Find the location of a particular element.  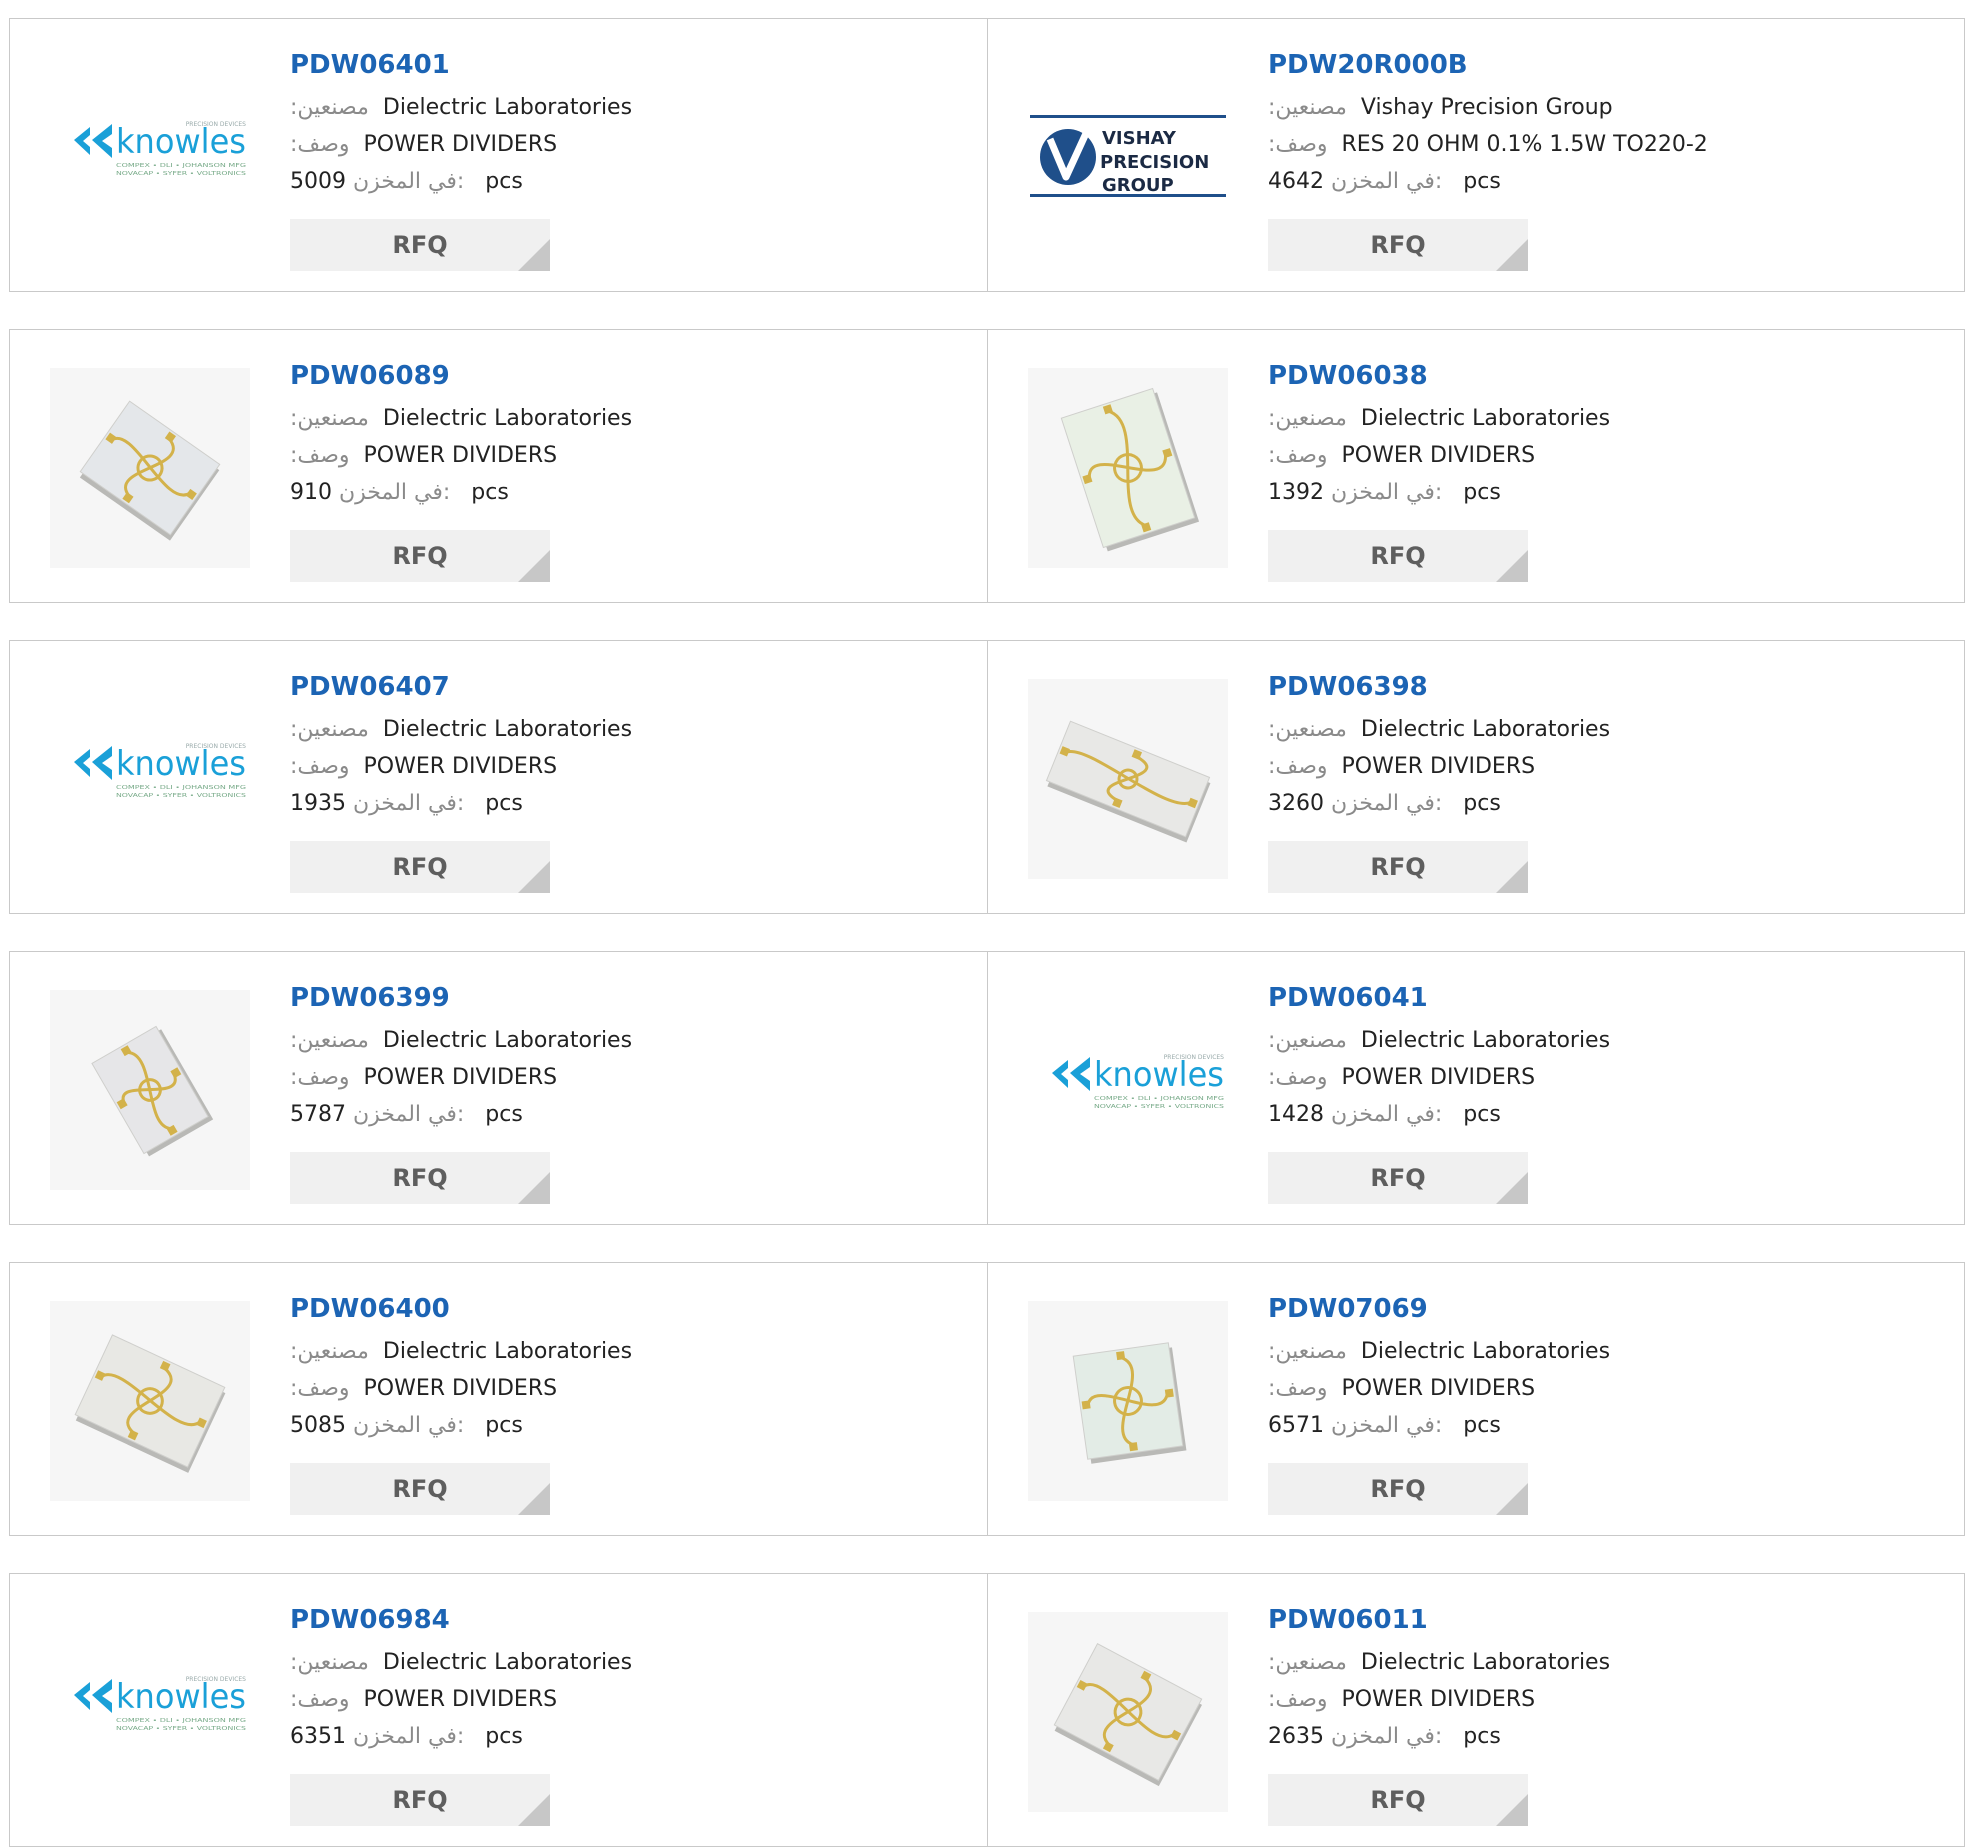

stock-row: 6351 :في المخزن pcs is located at coordinates (620, 1736).